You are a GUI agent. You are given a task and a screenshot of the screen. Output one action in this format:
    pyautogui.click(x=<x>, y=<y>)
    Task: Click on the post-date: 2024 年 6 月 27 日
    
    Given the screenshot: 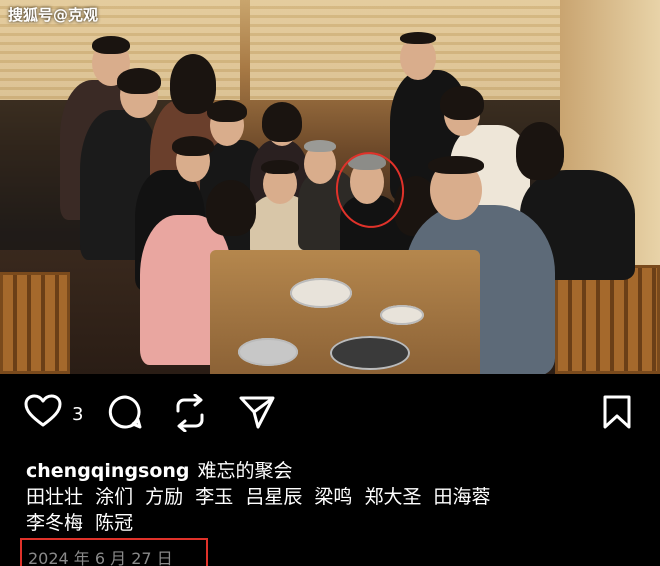 What is the action you would take?
    pyautogui.click(x=100, y=557)
    